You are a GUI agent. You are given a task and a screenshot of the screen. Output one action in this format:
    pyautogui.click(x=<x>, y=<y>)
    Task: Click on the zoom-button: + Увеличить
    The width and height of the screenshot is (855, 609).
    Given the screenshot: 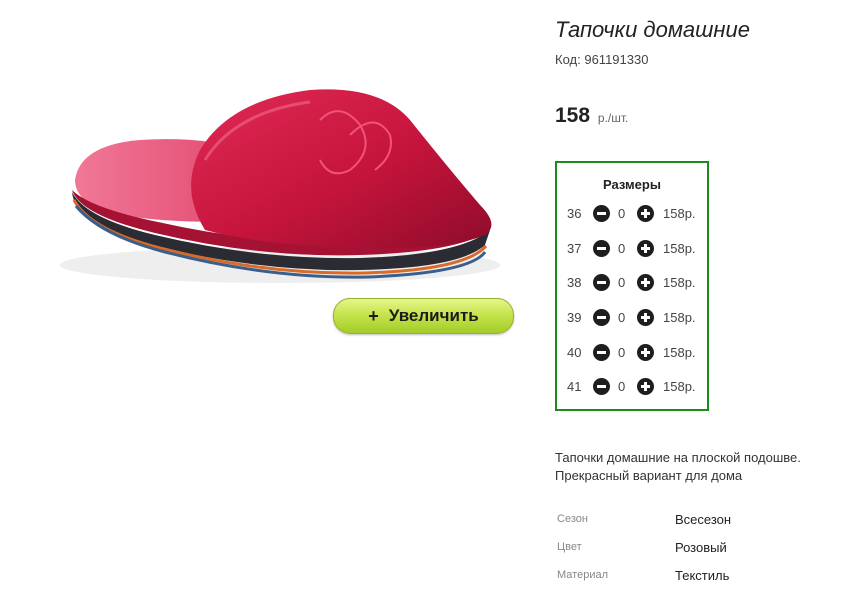 What is the action you would take?
    pyautogui.click(x=423, y=316)
    